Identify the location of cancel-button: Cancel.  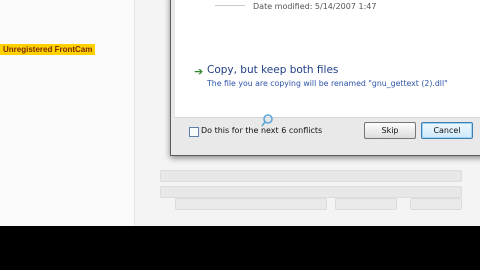
(447, 130).